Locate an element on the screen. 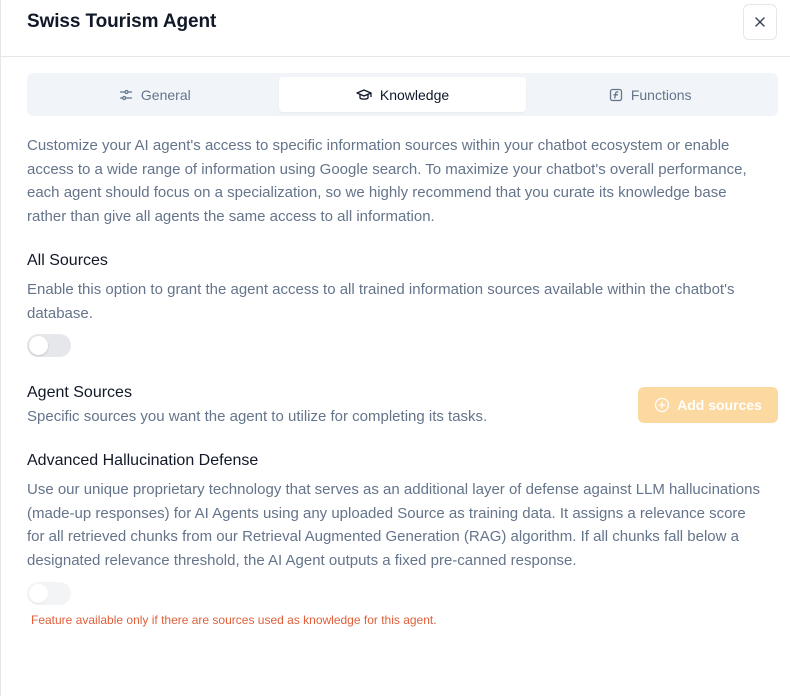 Image resolution: width=790 pixels, height=696 pixels. close-icon is located at coordinates (760, 22).